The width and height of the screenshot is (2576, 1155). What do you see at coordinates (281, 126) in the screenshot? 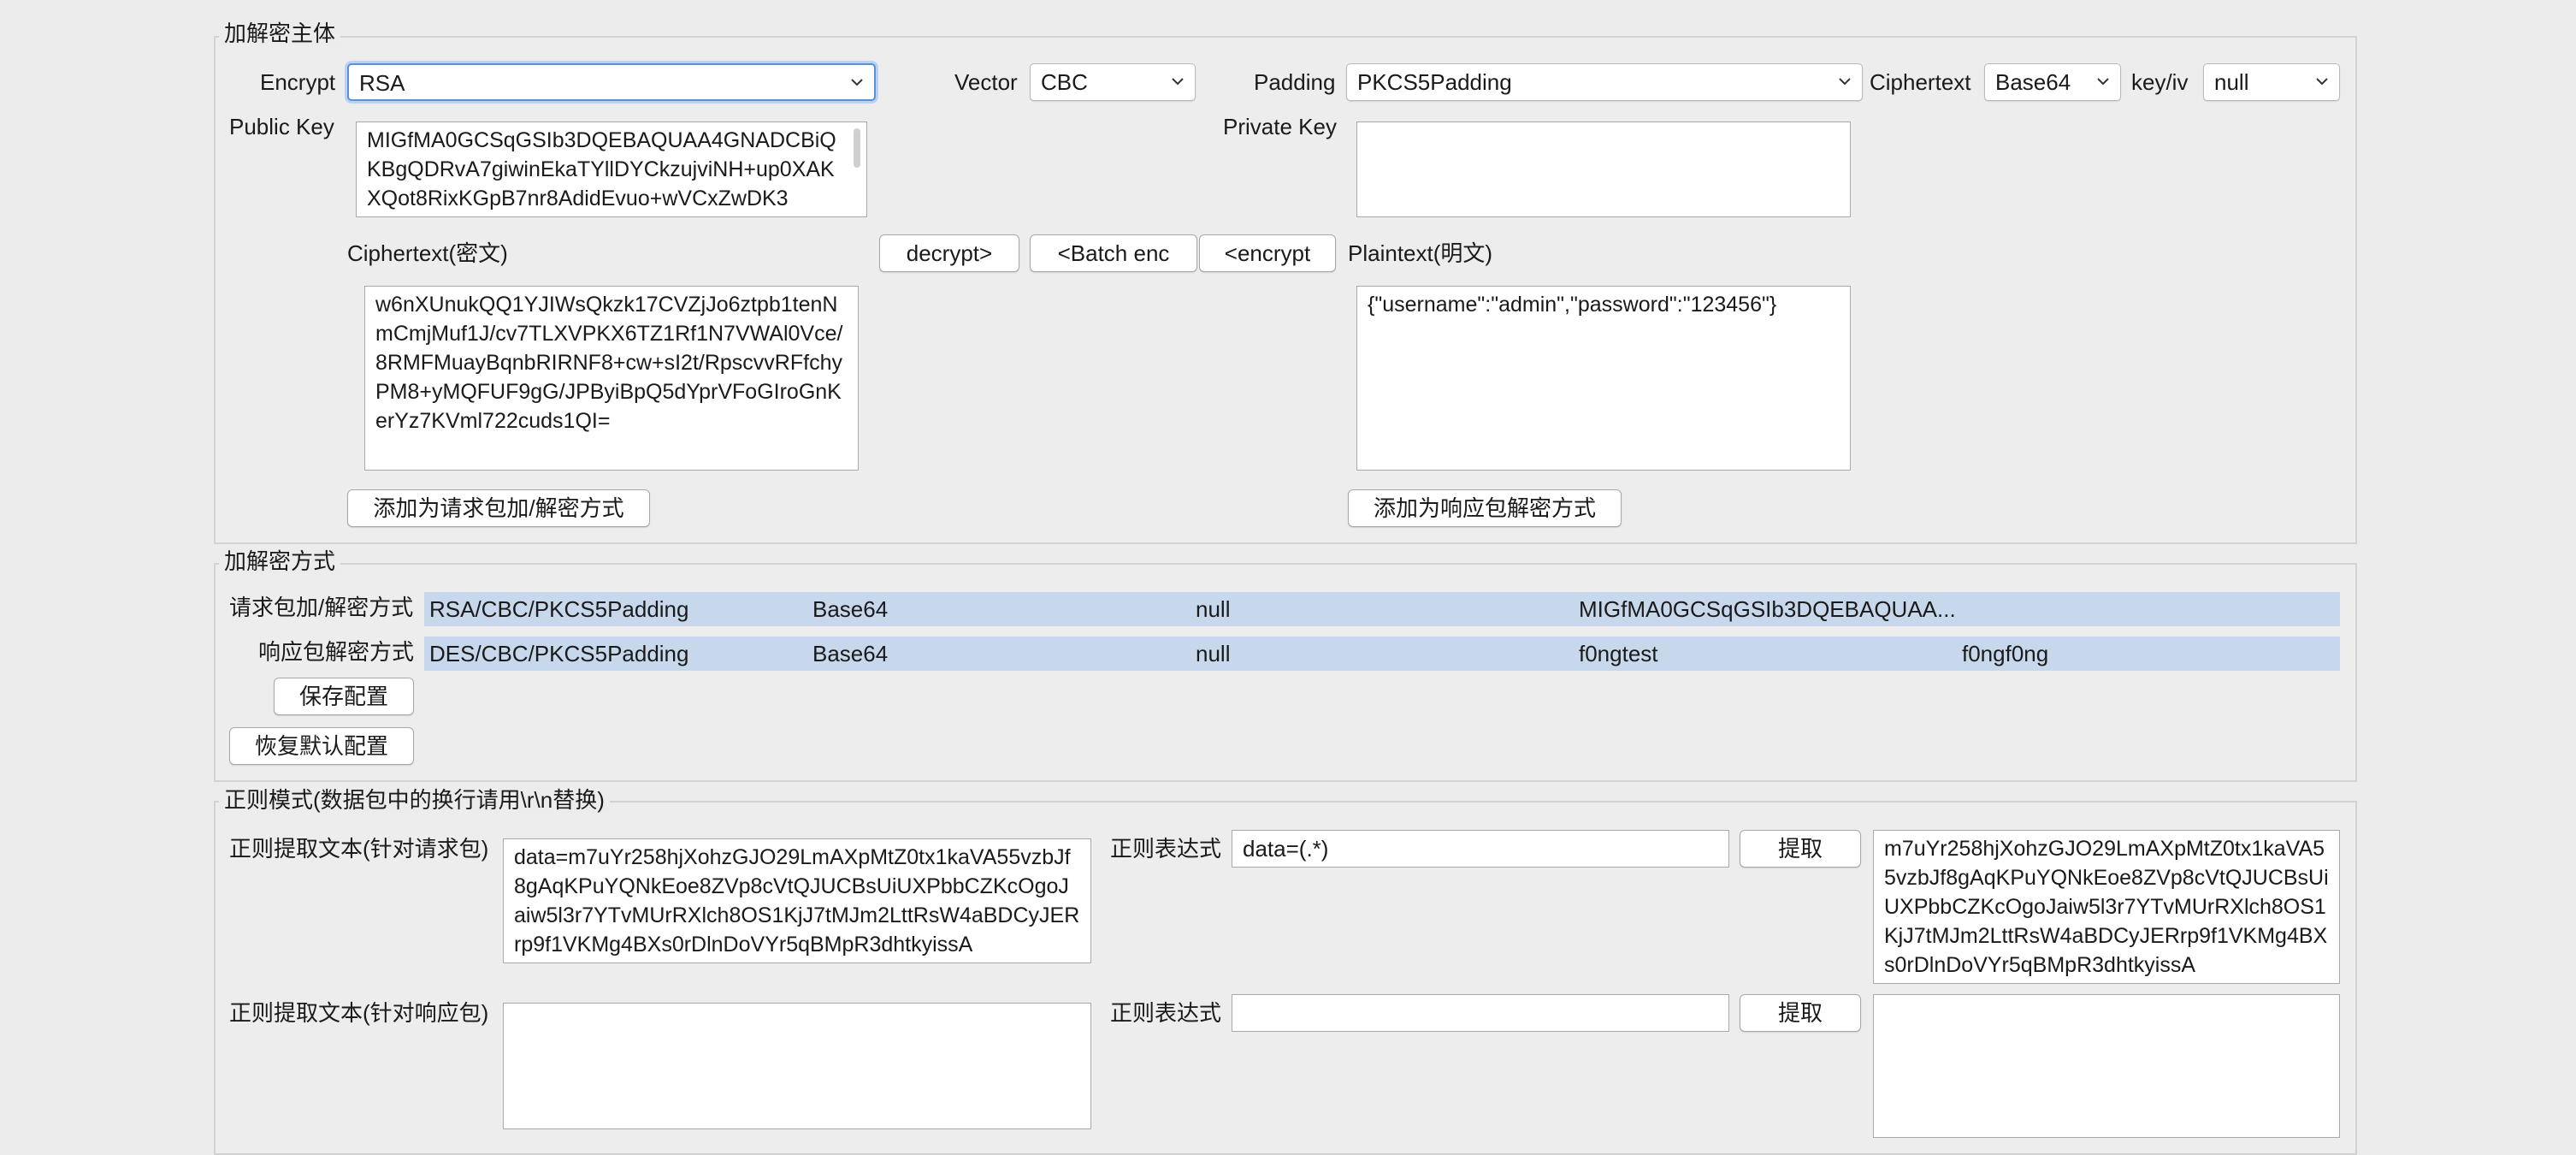
I see `public-key-label: Public Key` at bounding box center [281, 126].